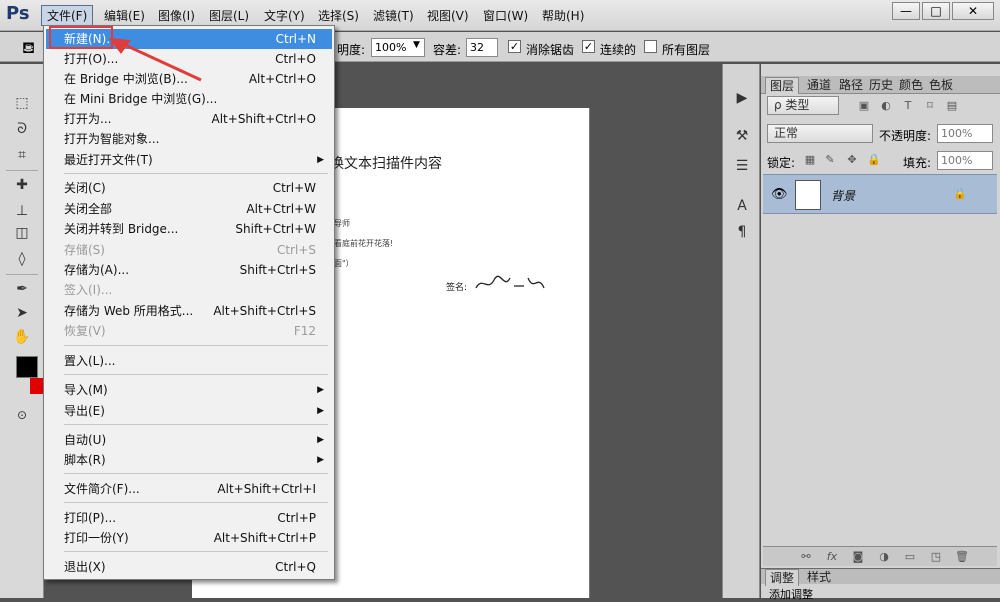  What do you see at coordinates (782, 577) in the screenshot?
I see `tab-adjustments: 调整` at bounding box center [782, 577].